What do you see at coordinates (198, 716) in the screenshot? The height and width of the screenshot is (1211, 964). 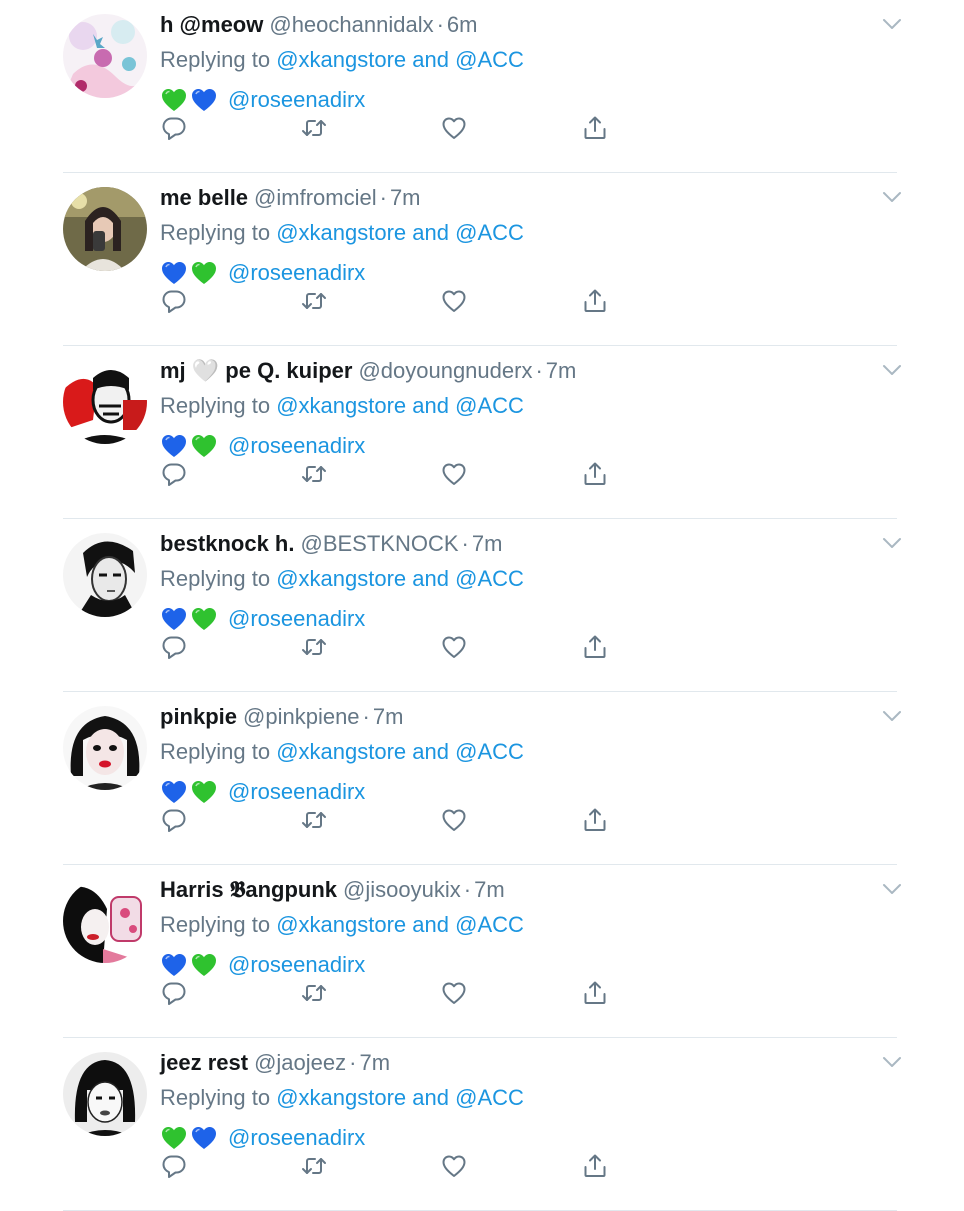 I see `display-name: pinkpie` at bounding box center [198, 716].